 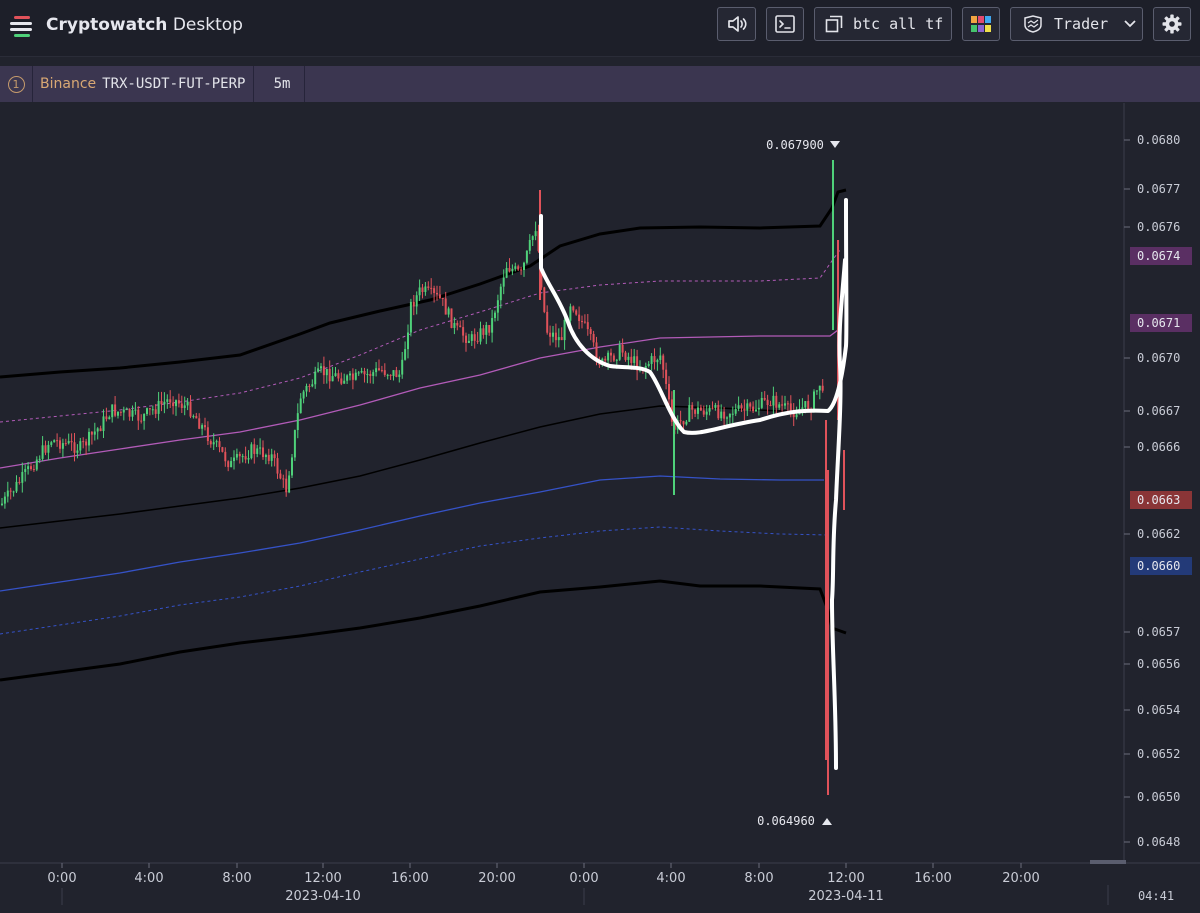 I want to click on price-tick-label: 0.0652, so click(x=1158, y=754).